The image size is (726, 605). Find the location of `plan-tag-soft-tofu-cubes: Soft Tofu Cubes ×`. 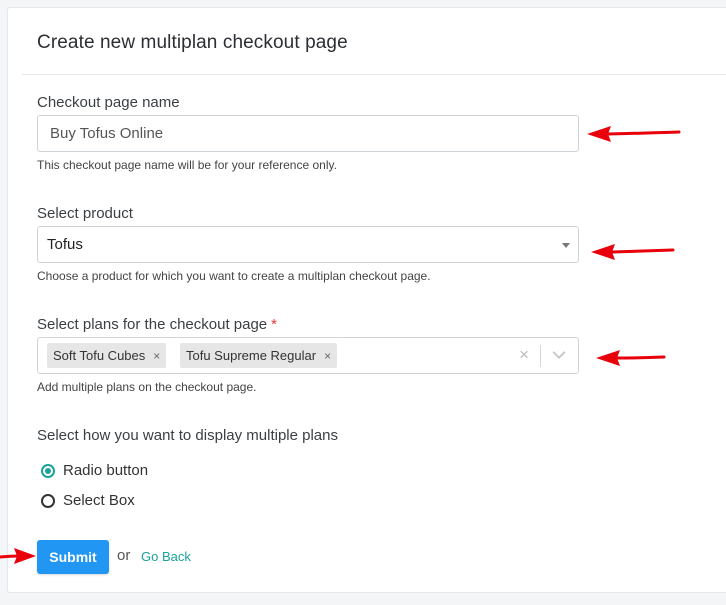

plan-tag-soft-tofu-cubes: Soft Tofu Cubes × is located at coordinates (107, 355).